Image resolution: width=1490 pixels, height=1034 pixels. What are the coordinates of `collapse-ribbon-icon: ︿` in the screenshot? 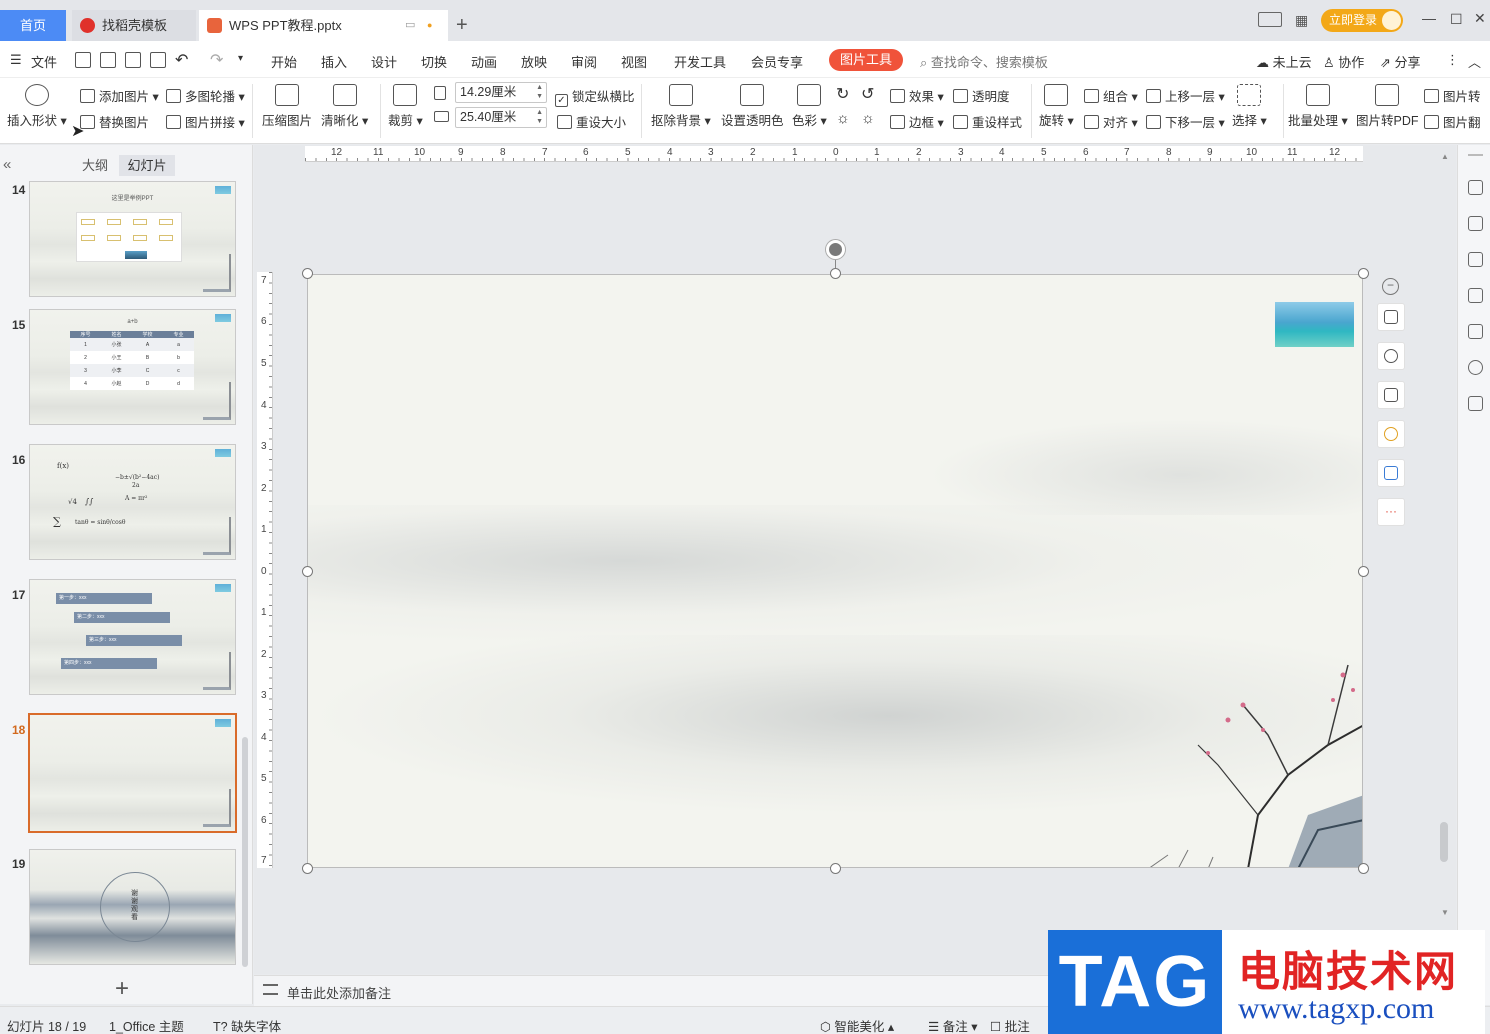 It's located at (1474, 61).